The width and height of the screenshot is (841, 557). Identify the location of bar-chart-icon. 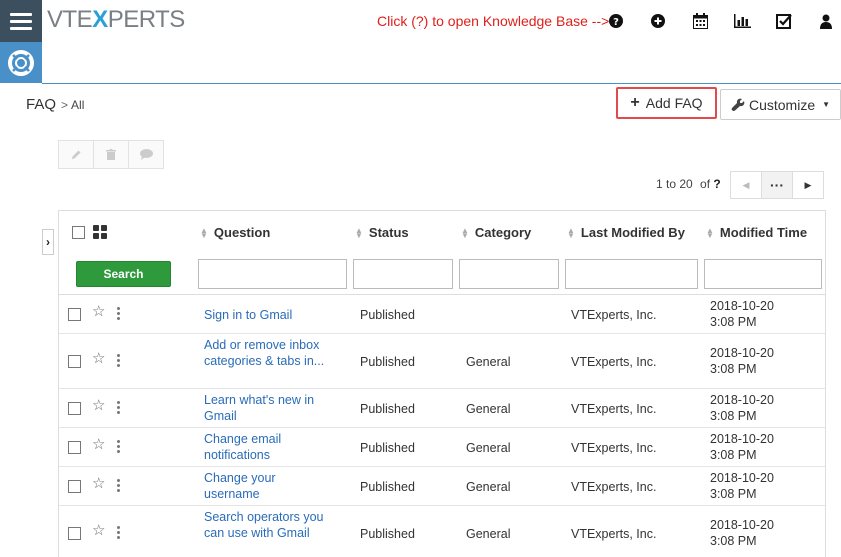
(742, 21).